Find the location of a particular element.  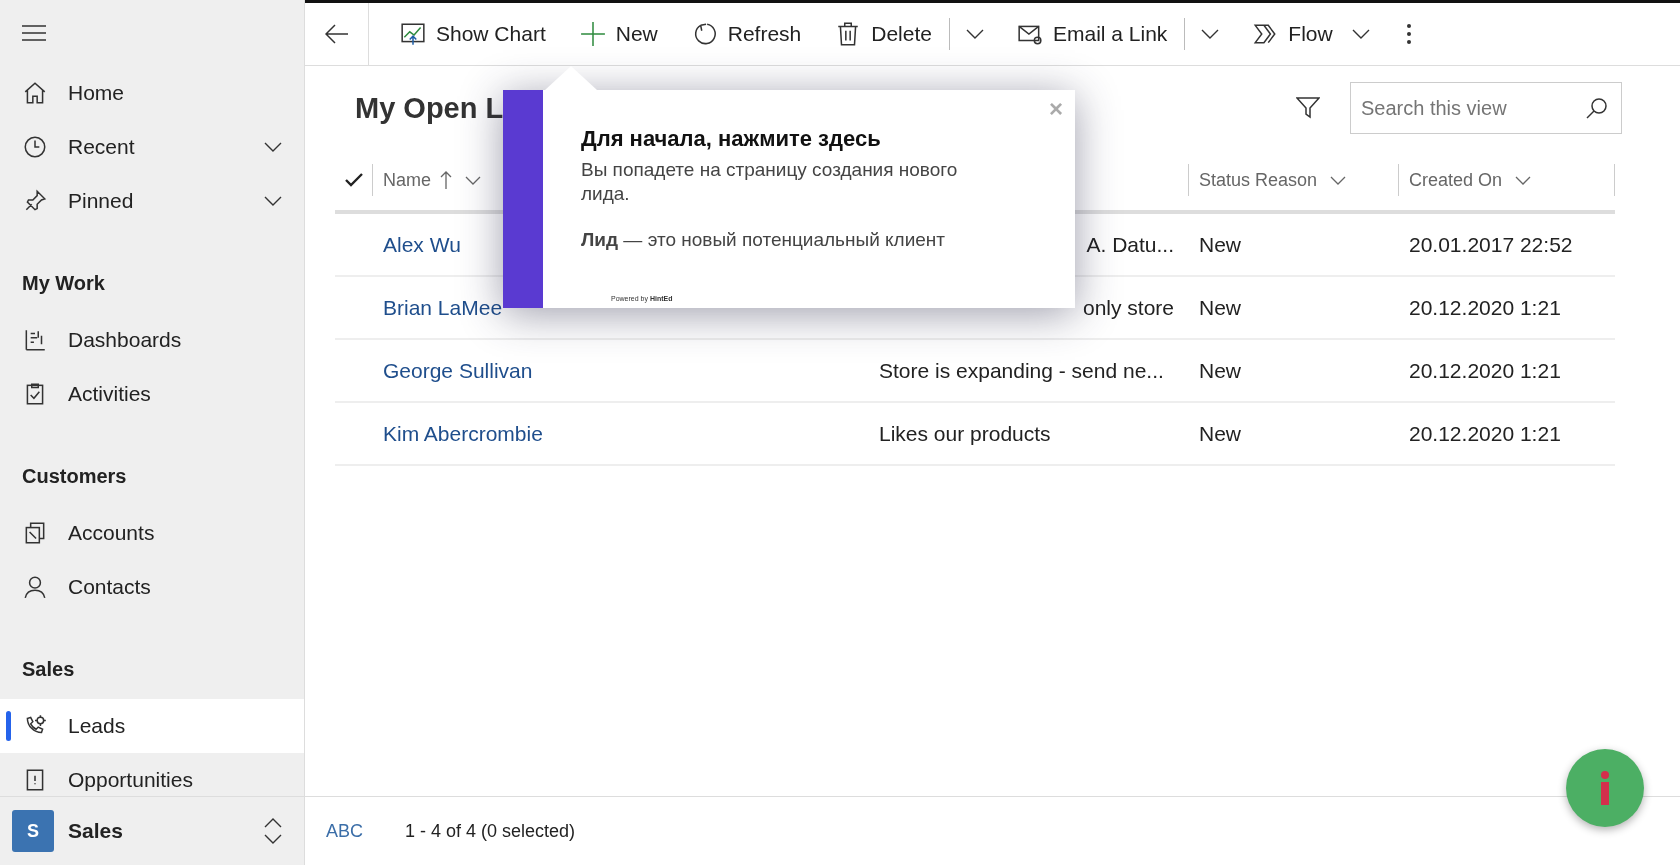

plus-icon is located at coordinates (592, 34).